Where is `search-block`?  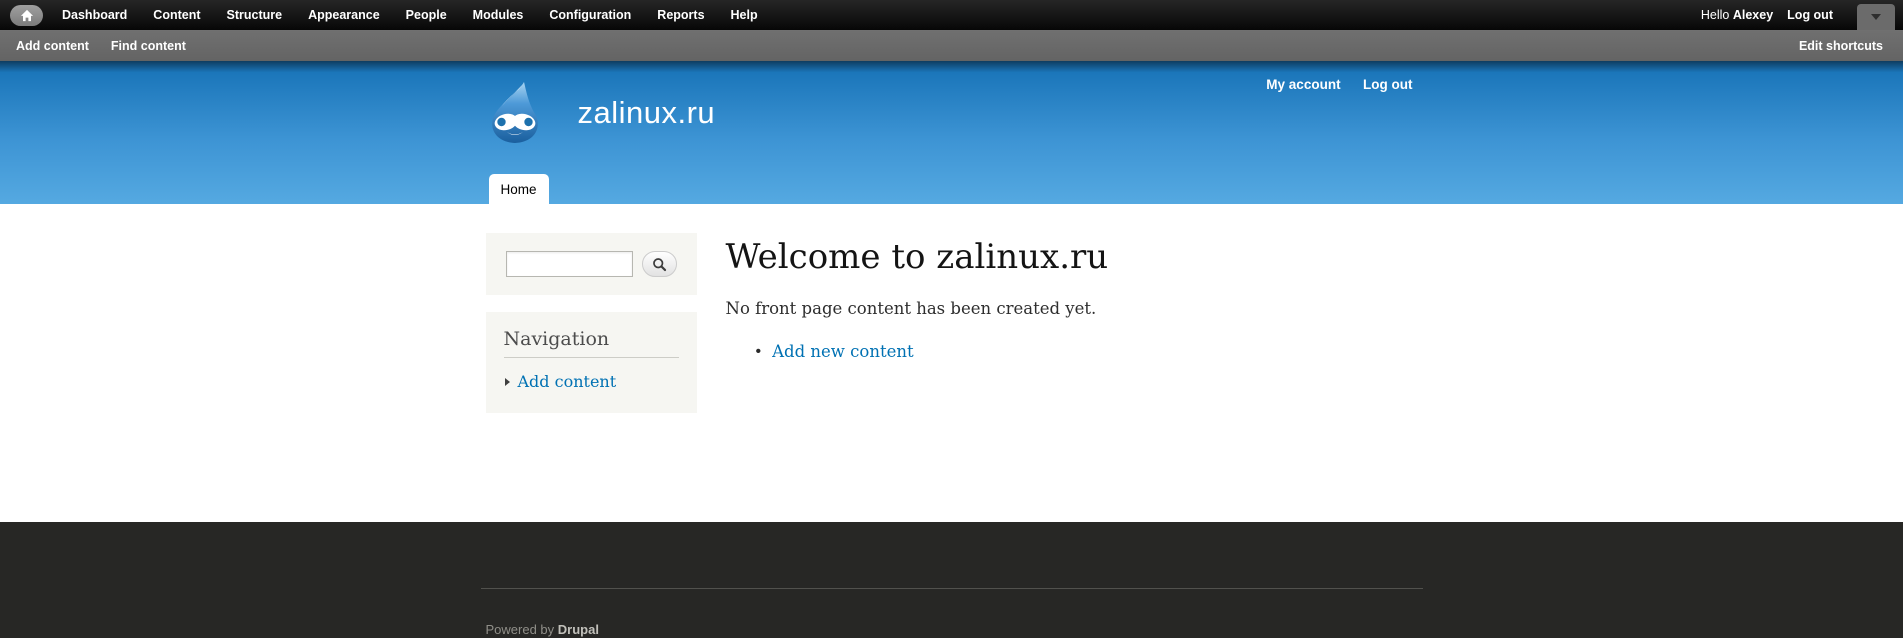 search-block is located at coordinates (591, 264).